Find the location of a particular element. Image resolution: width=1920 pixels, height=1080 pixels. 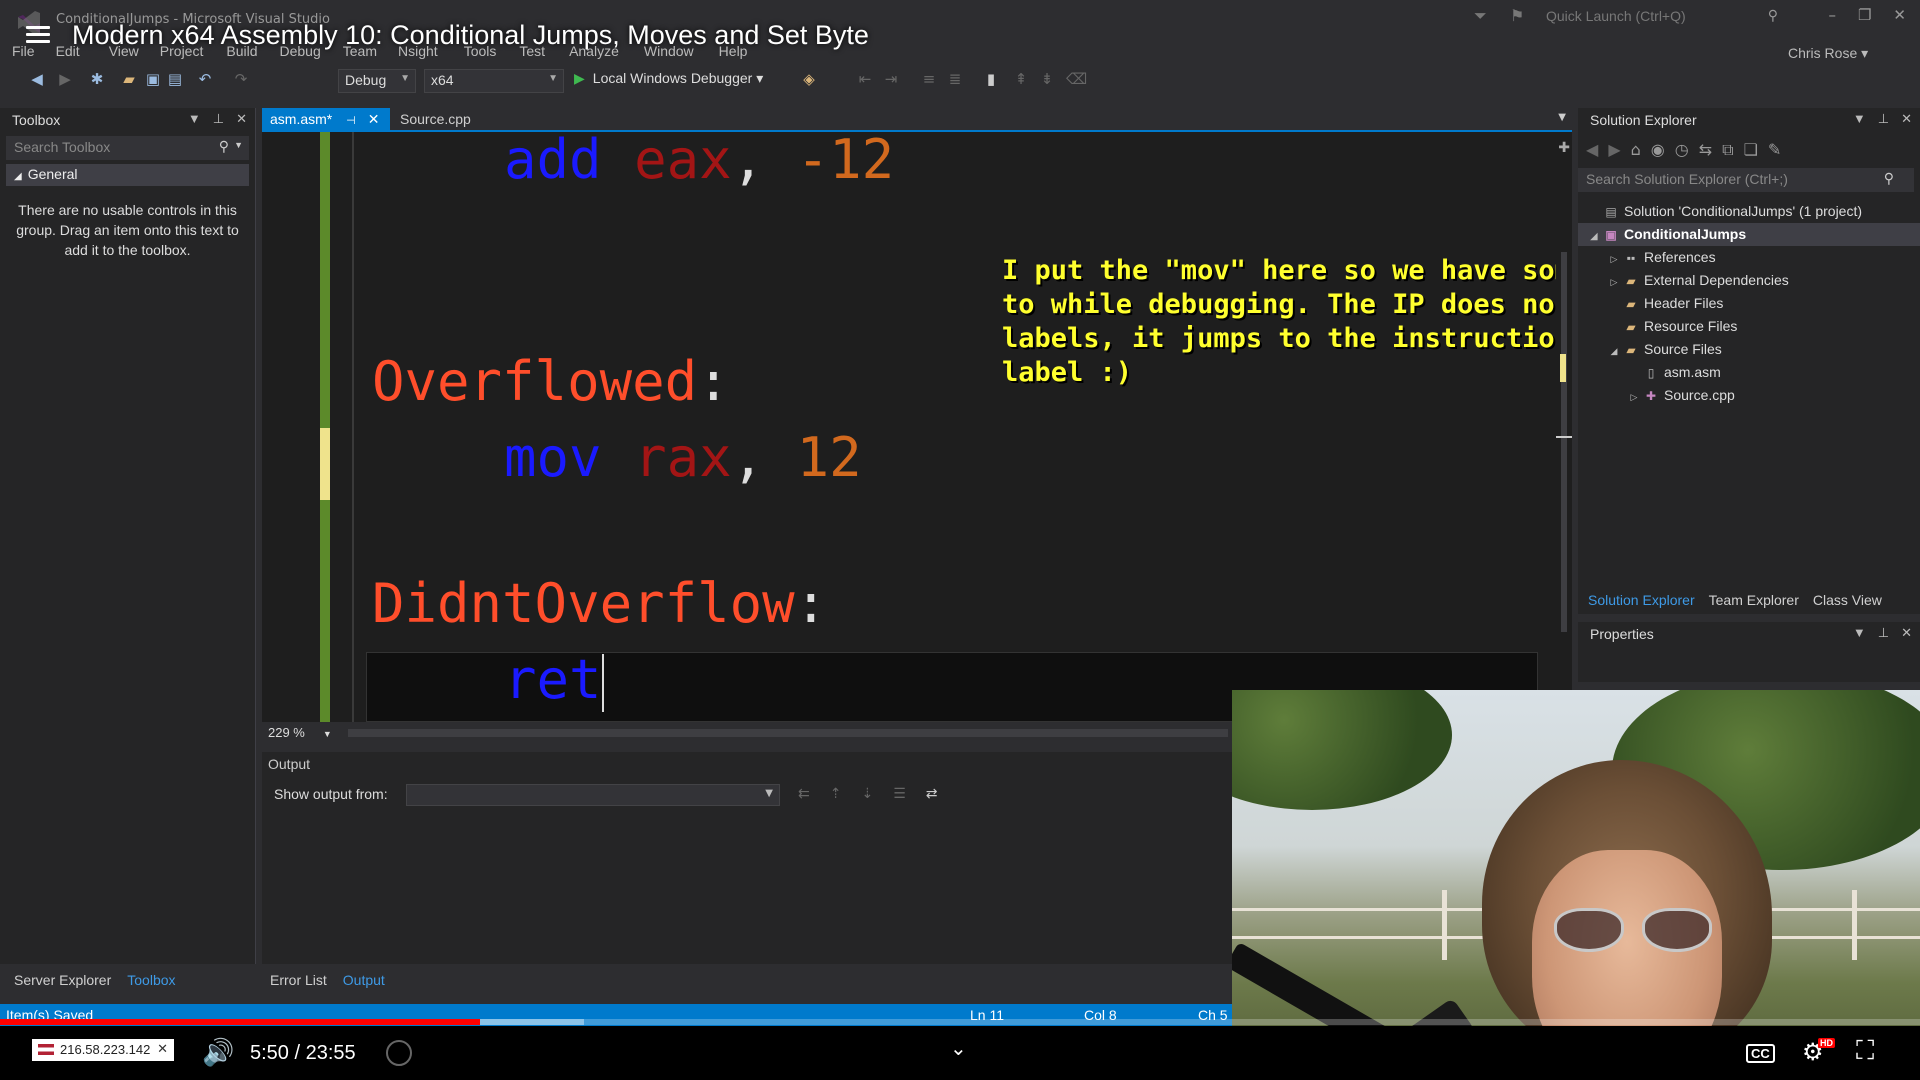

chevron-down-icon: ▼ is located at coordinates (238, 145).